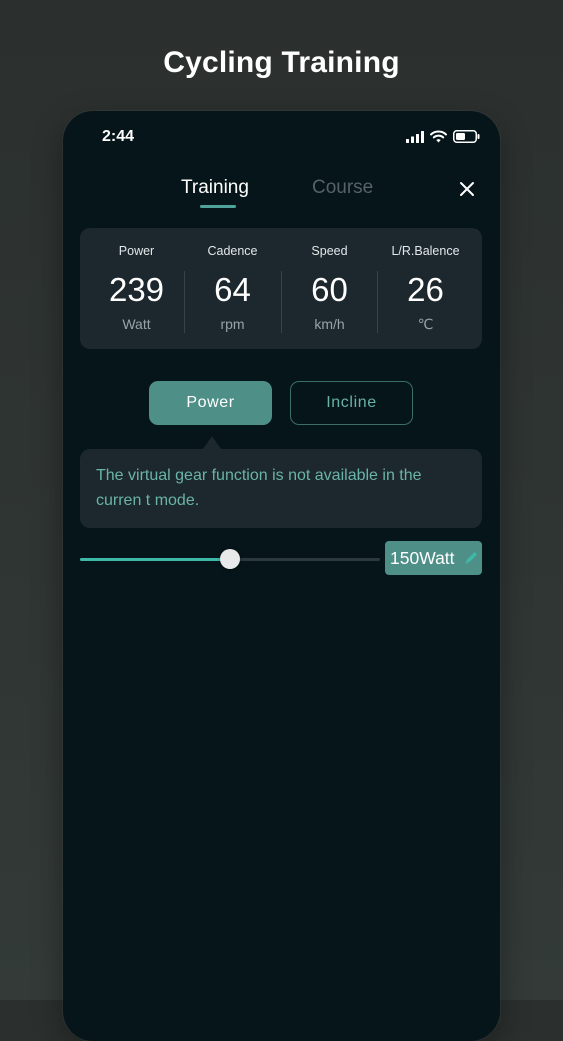  I want to click on slider-fill, so click(155, 559).